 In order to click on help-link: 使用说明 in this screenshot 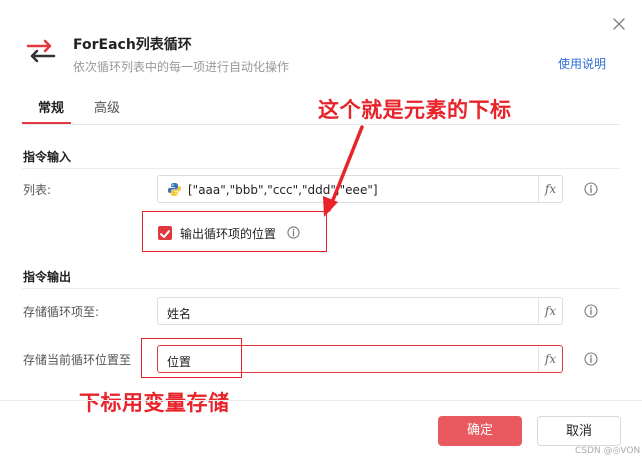, I will do `click(582, 63)`.